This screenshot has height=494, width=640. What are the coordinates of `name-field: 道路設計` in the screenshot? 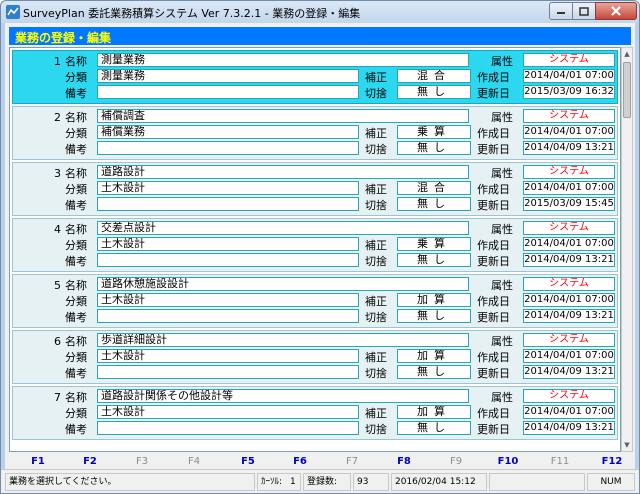 It's located at (283, 172).